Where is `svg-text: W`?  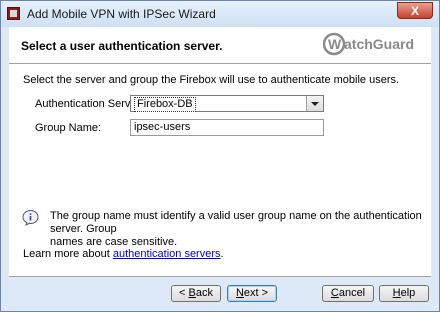
svg-text: W is located at coordinates (335, 44).